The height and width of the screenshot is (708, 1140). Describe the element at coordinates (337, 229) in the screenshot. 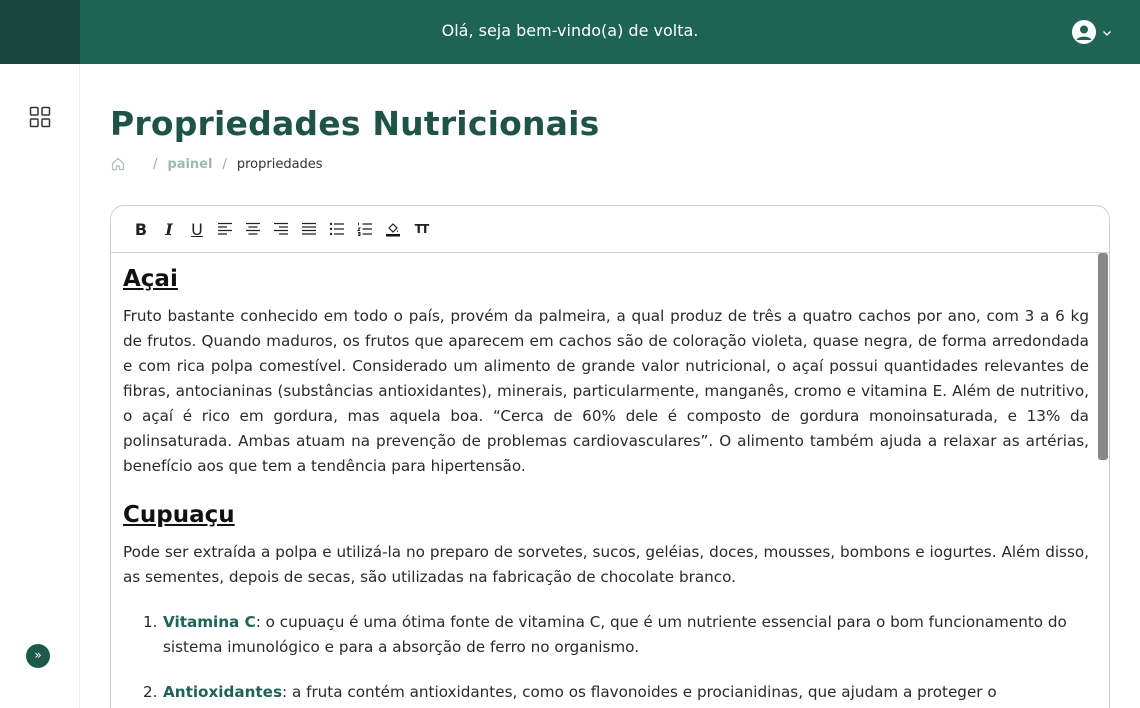

I see `bullet-list-icon` at that location.